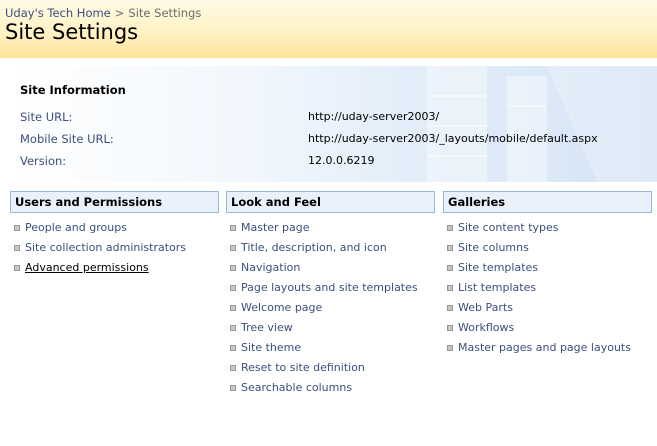 The height and width of the screenshot is (446, 657). What do you see at coordinates (303, 367) in the screenshot?
I see `link-reset-to-site-definition: Reset to site definition` at bounding box center [303, 367].